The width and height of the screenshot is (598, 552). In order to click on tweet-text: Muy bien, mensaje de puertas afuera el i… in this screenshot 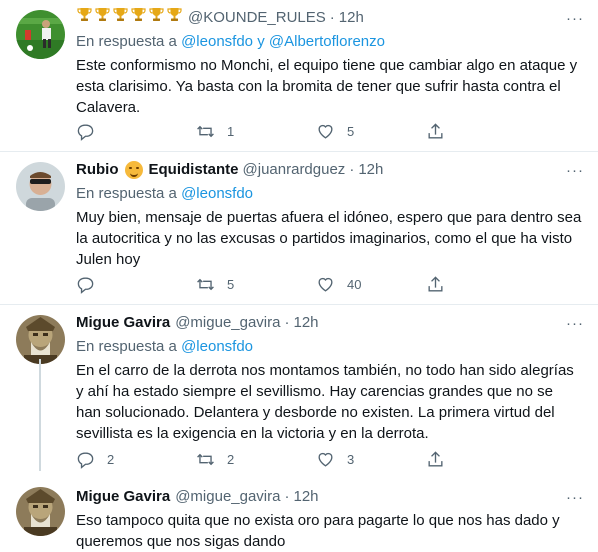, I will do `click(329, 238)`.